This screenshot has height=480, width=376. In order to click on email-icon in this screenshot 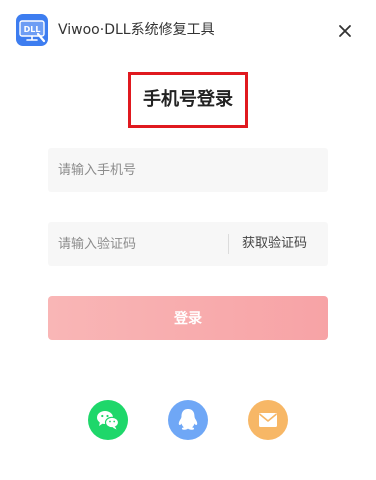, I will do `click(268, 420)`.